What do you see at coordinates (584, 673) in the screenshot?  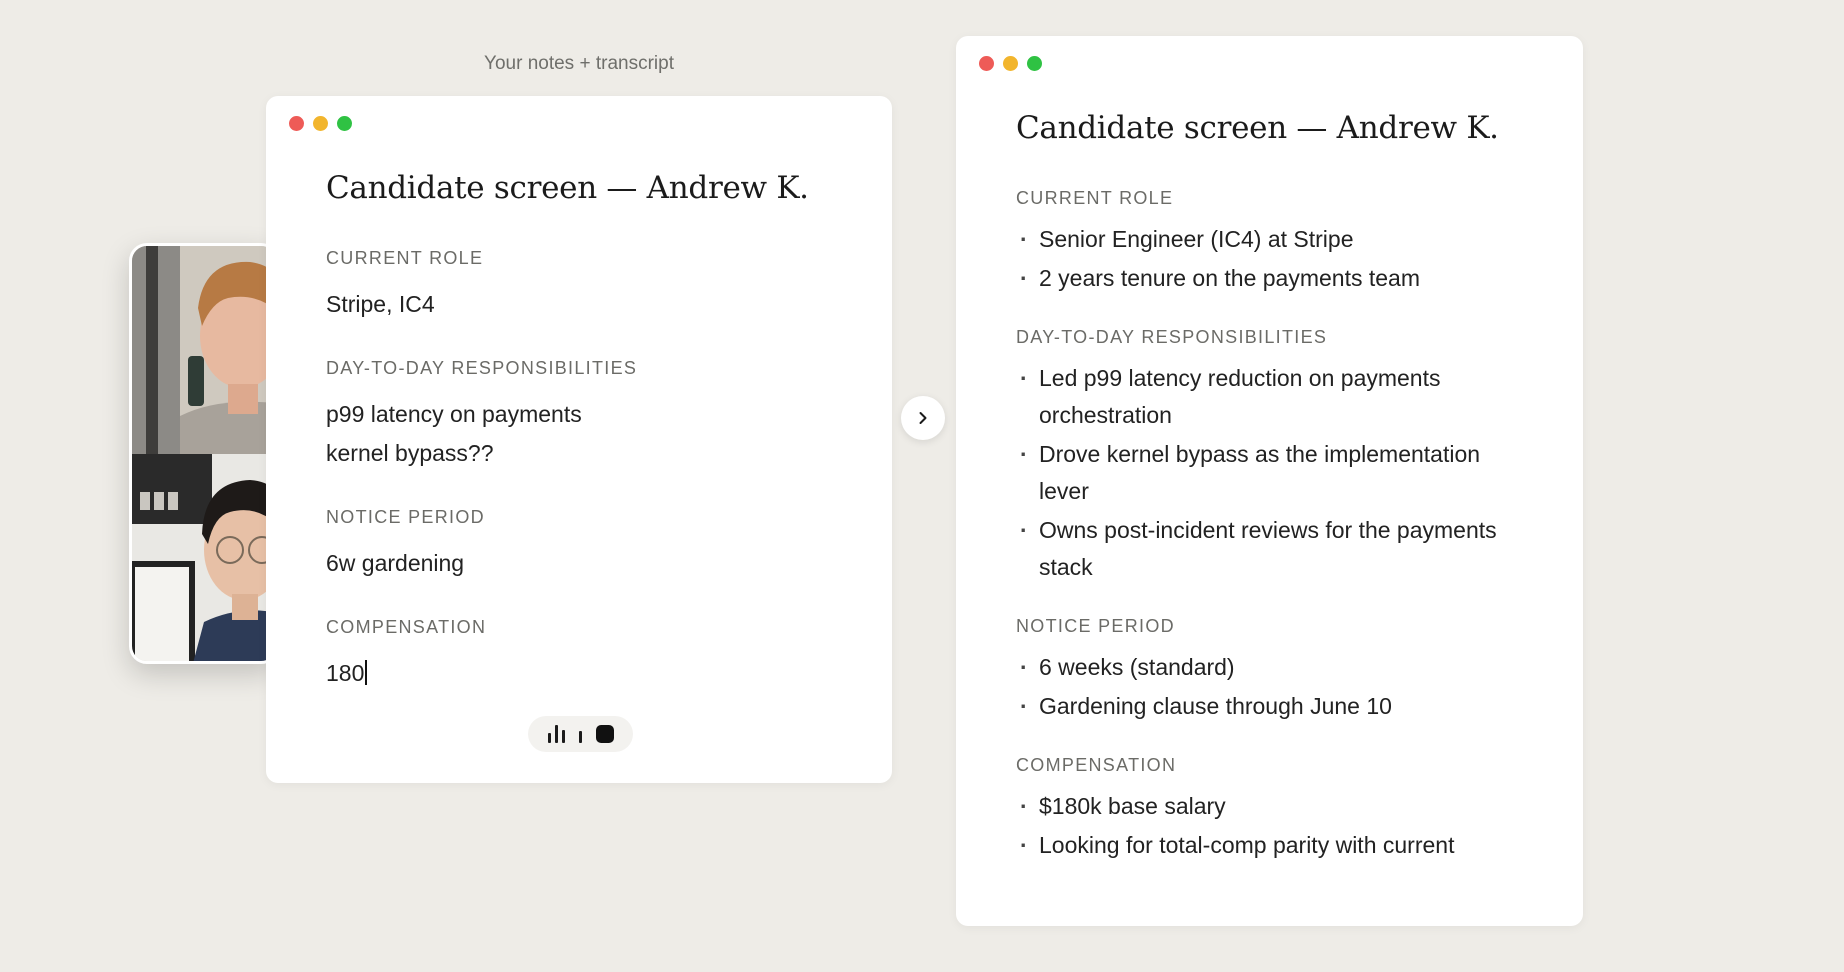 I see `note-line-active: 180` at bounding box center [584, 673].